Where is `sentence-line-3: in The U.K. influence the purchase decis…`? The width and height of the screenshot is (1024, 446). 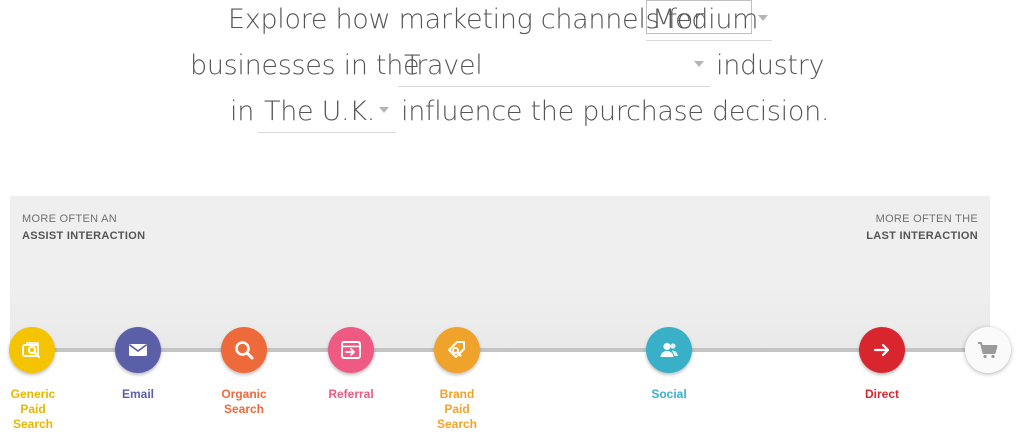
sentence-line-3: in The U.K. influence the purchase decis… is located at coordinates (512, 114).